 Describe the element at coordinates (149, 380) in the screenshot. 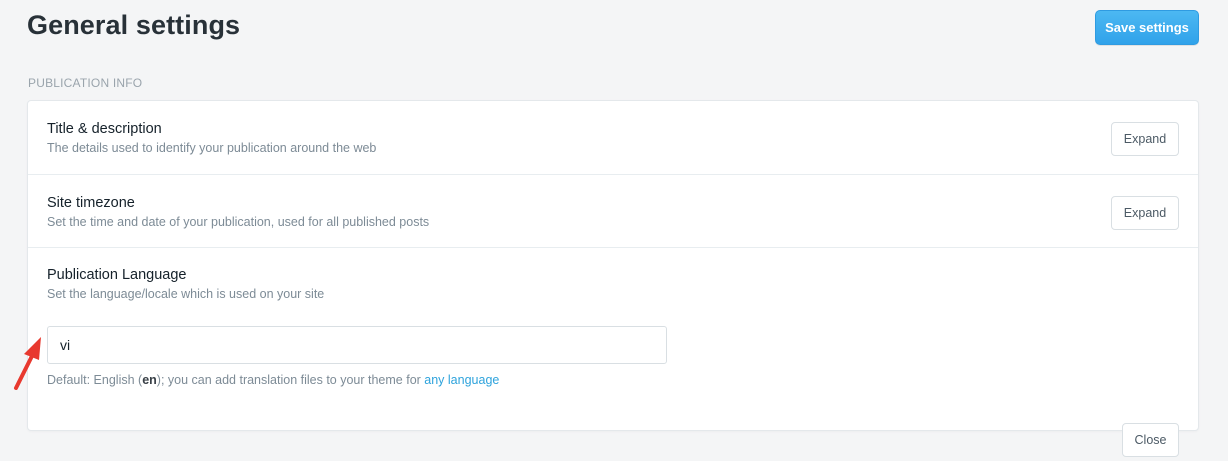

I see `hint-default-code: en` at that location.